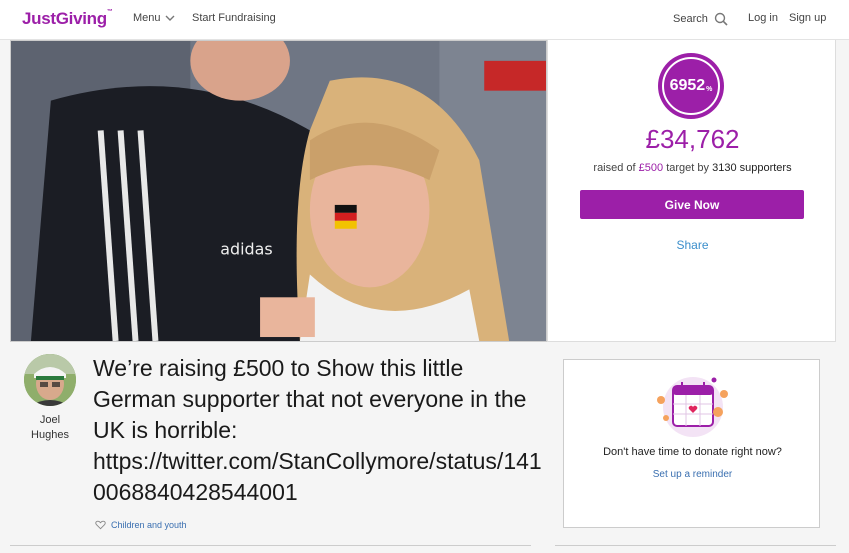  What do you see at coordinates (109, 12) in the screenshot?
I see `logo-trademark: ™` at bounding box center [109, 12].